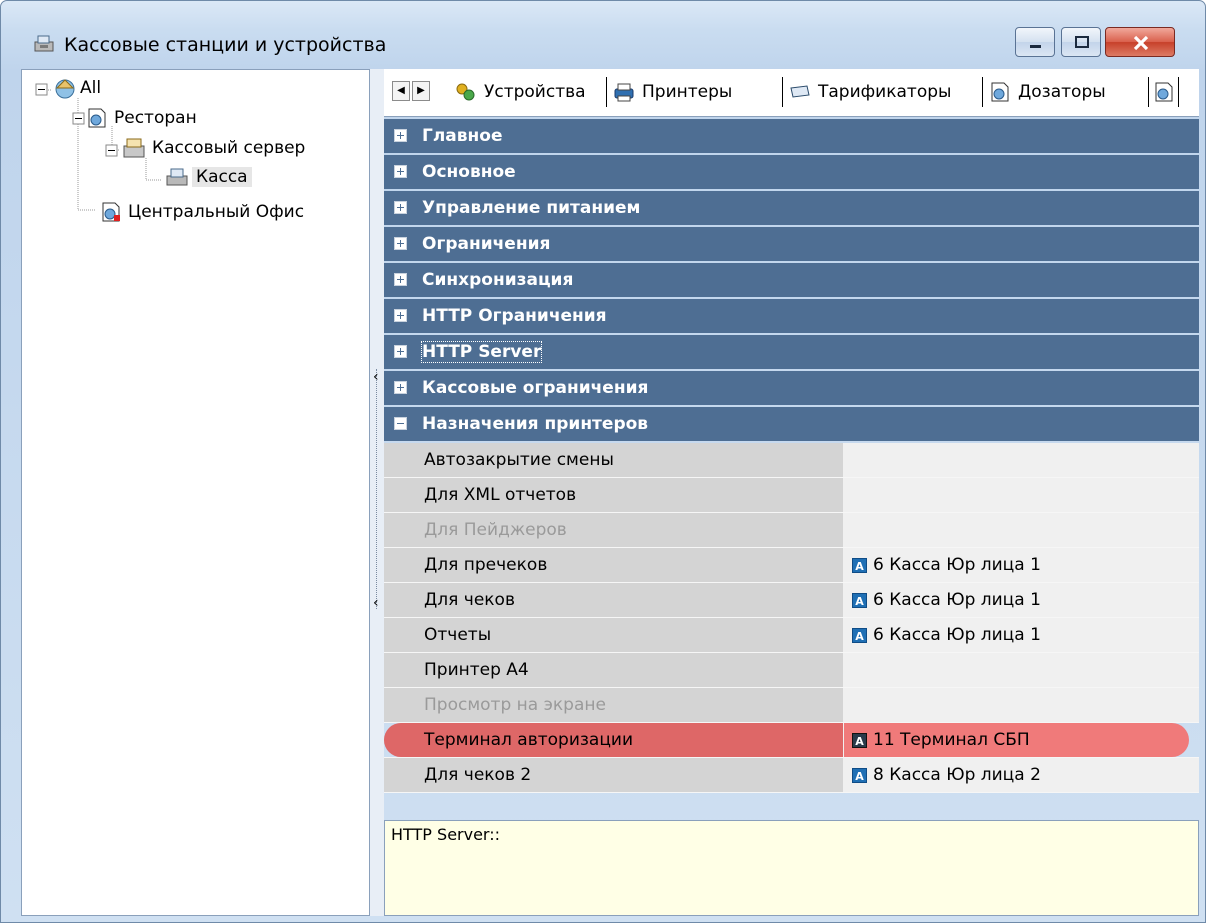  I want to click on server-icon, so click(134, 148).